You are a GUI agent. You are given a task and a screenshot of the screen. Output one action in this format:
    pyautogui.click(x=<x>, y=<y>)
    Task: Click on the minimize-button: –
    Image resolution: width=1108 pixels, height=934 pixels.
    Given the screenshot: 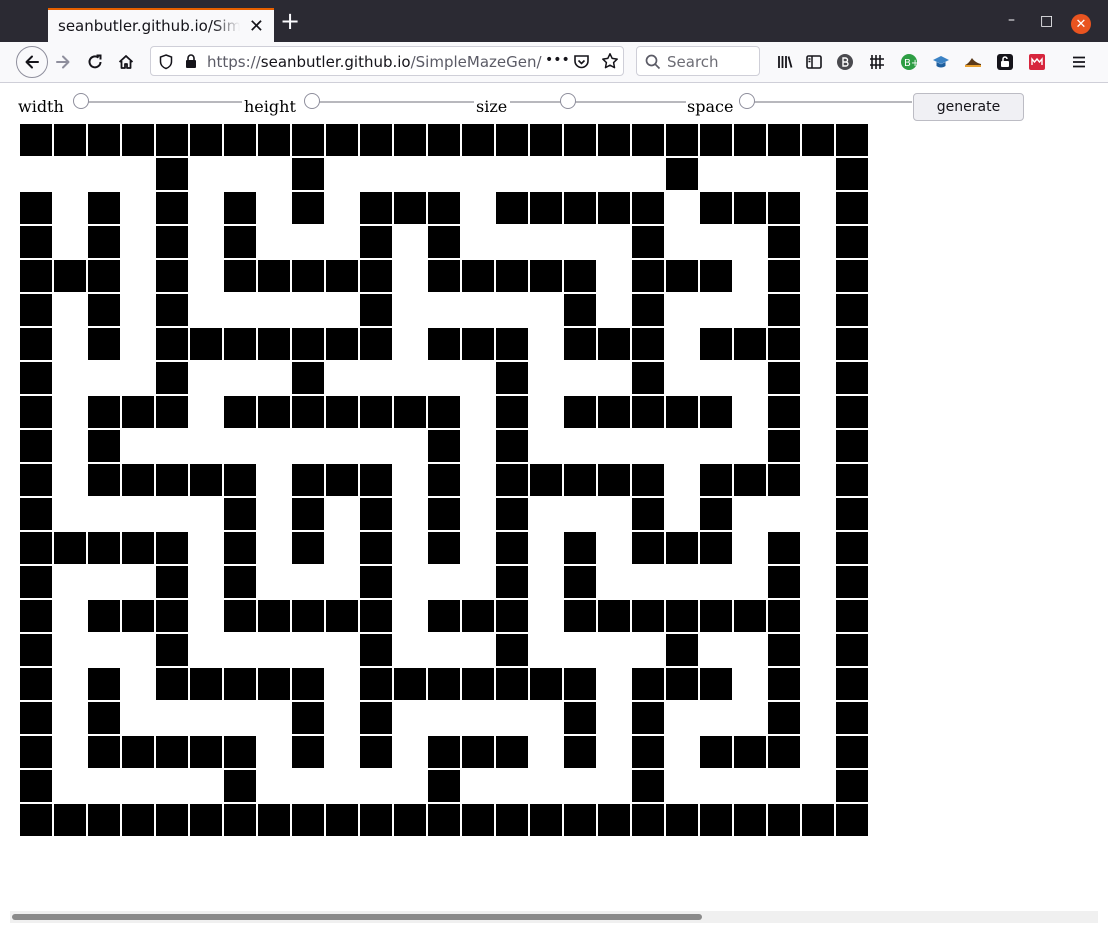 What is the action you would take?
    pyautogui.click(x=1011, y=20)
    